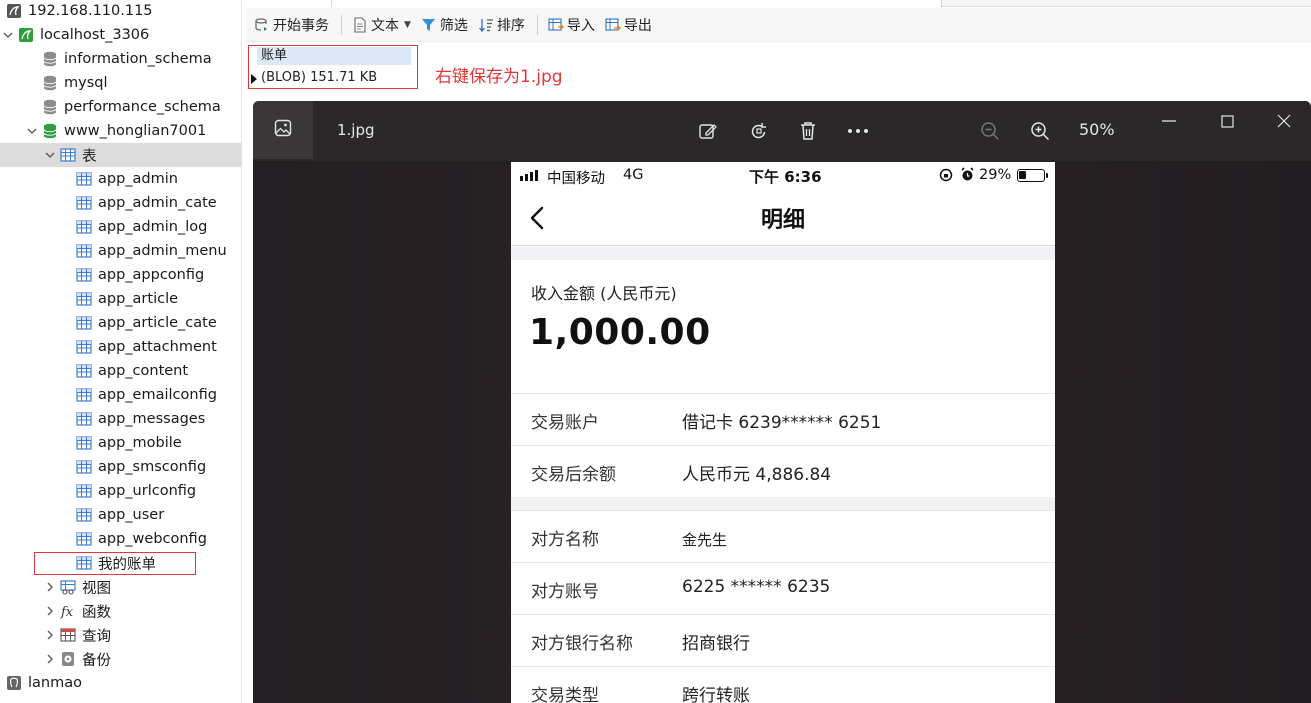 This screenshot has width=1311, height=703. What do you see at coordinates (120, 659) in the screenshot?
I see `tree-item-备份: 备份` at bounding box center [120, 659].